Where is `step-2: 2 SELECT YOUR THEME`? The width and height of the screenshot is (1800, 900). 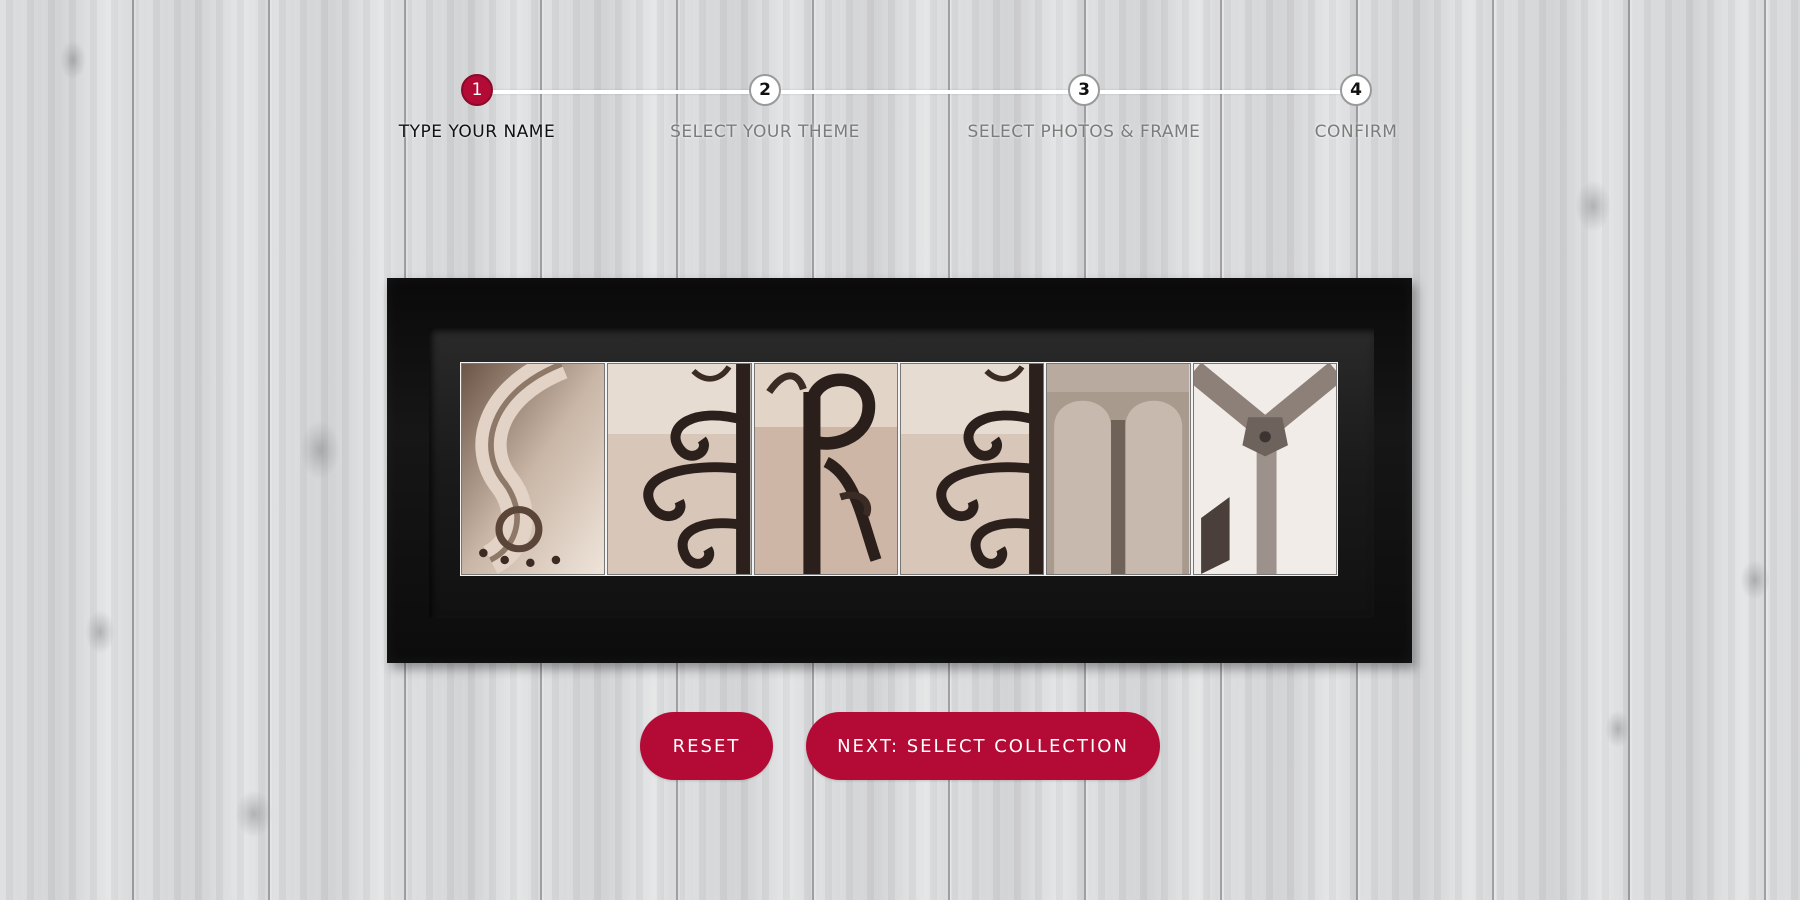 step-2: 2 SELECT YOUR THEME is located at coordinates (765, 107).